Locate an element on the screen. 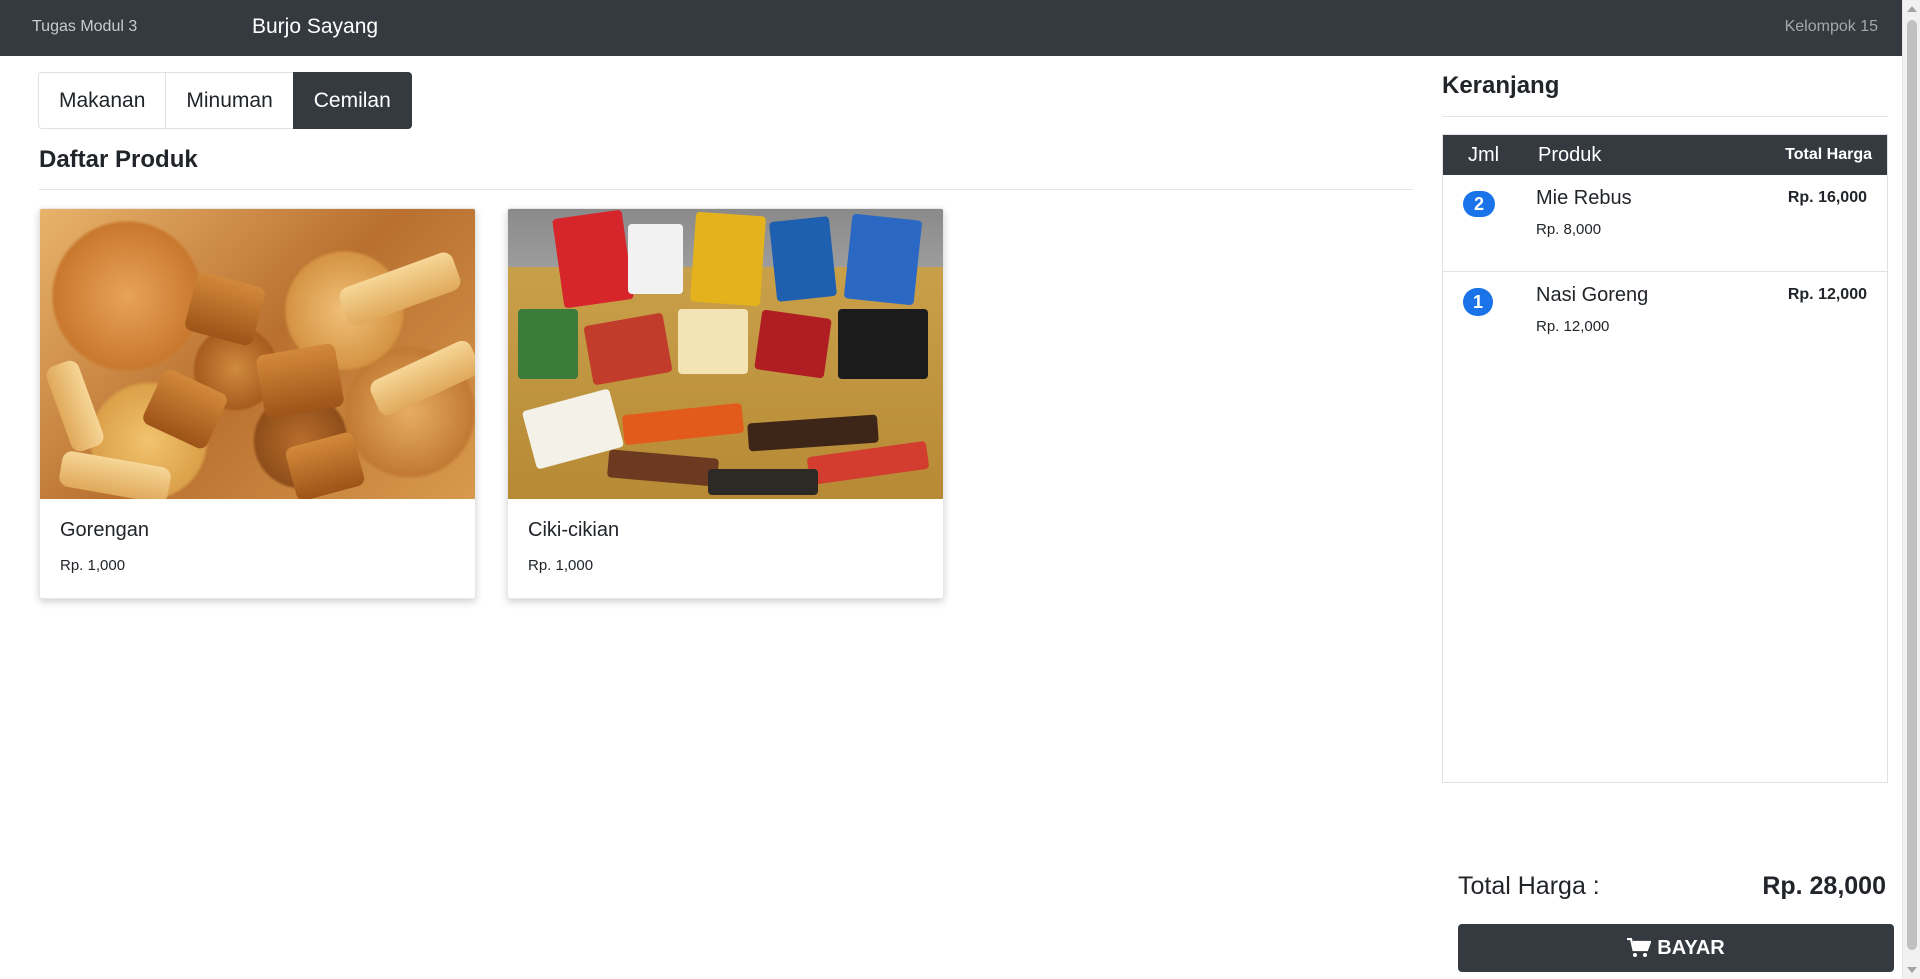  packaged-chips-photo is located at coordinates (725, 354).